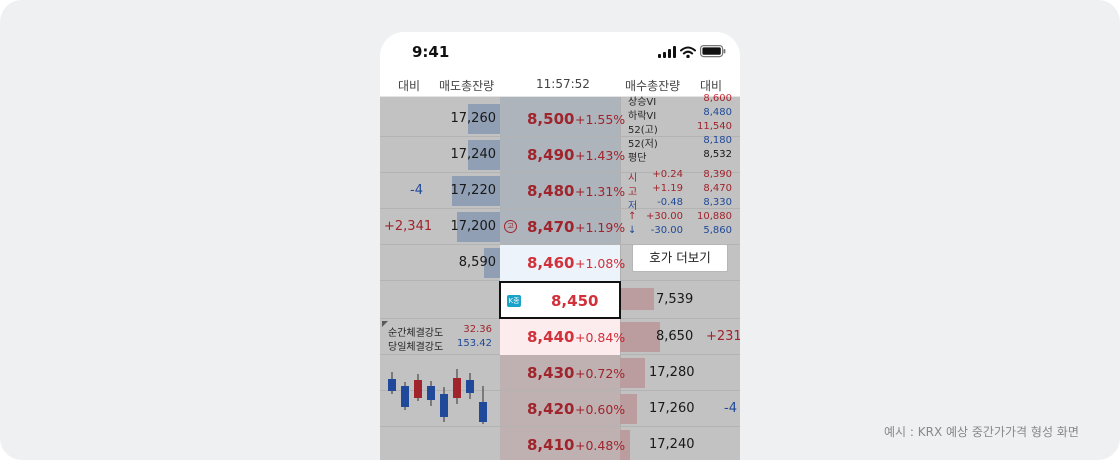 Image resolution: width=1120 pixels, height=460 pixels. I want to click on more-quotes-button: 호가 더보기, so click(680, 258).